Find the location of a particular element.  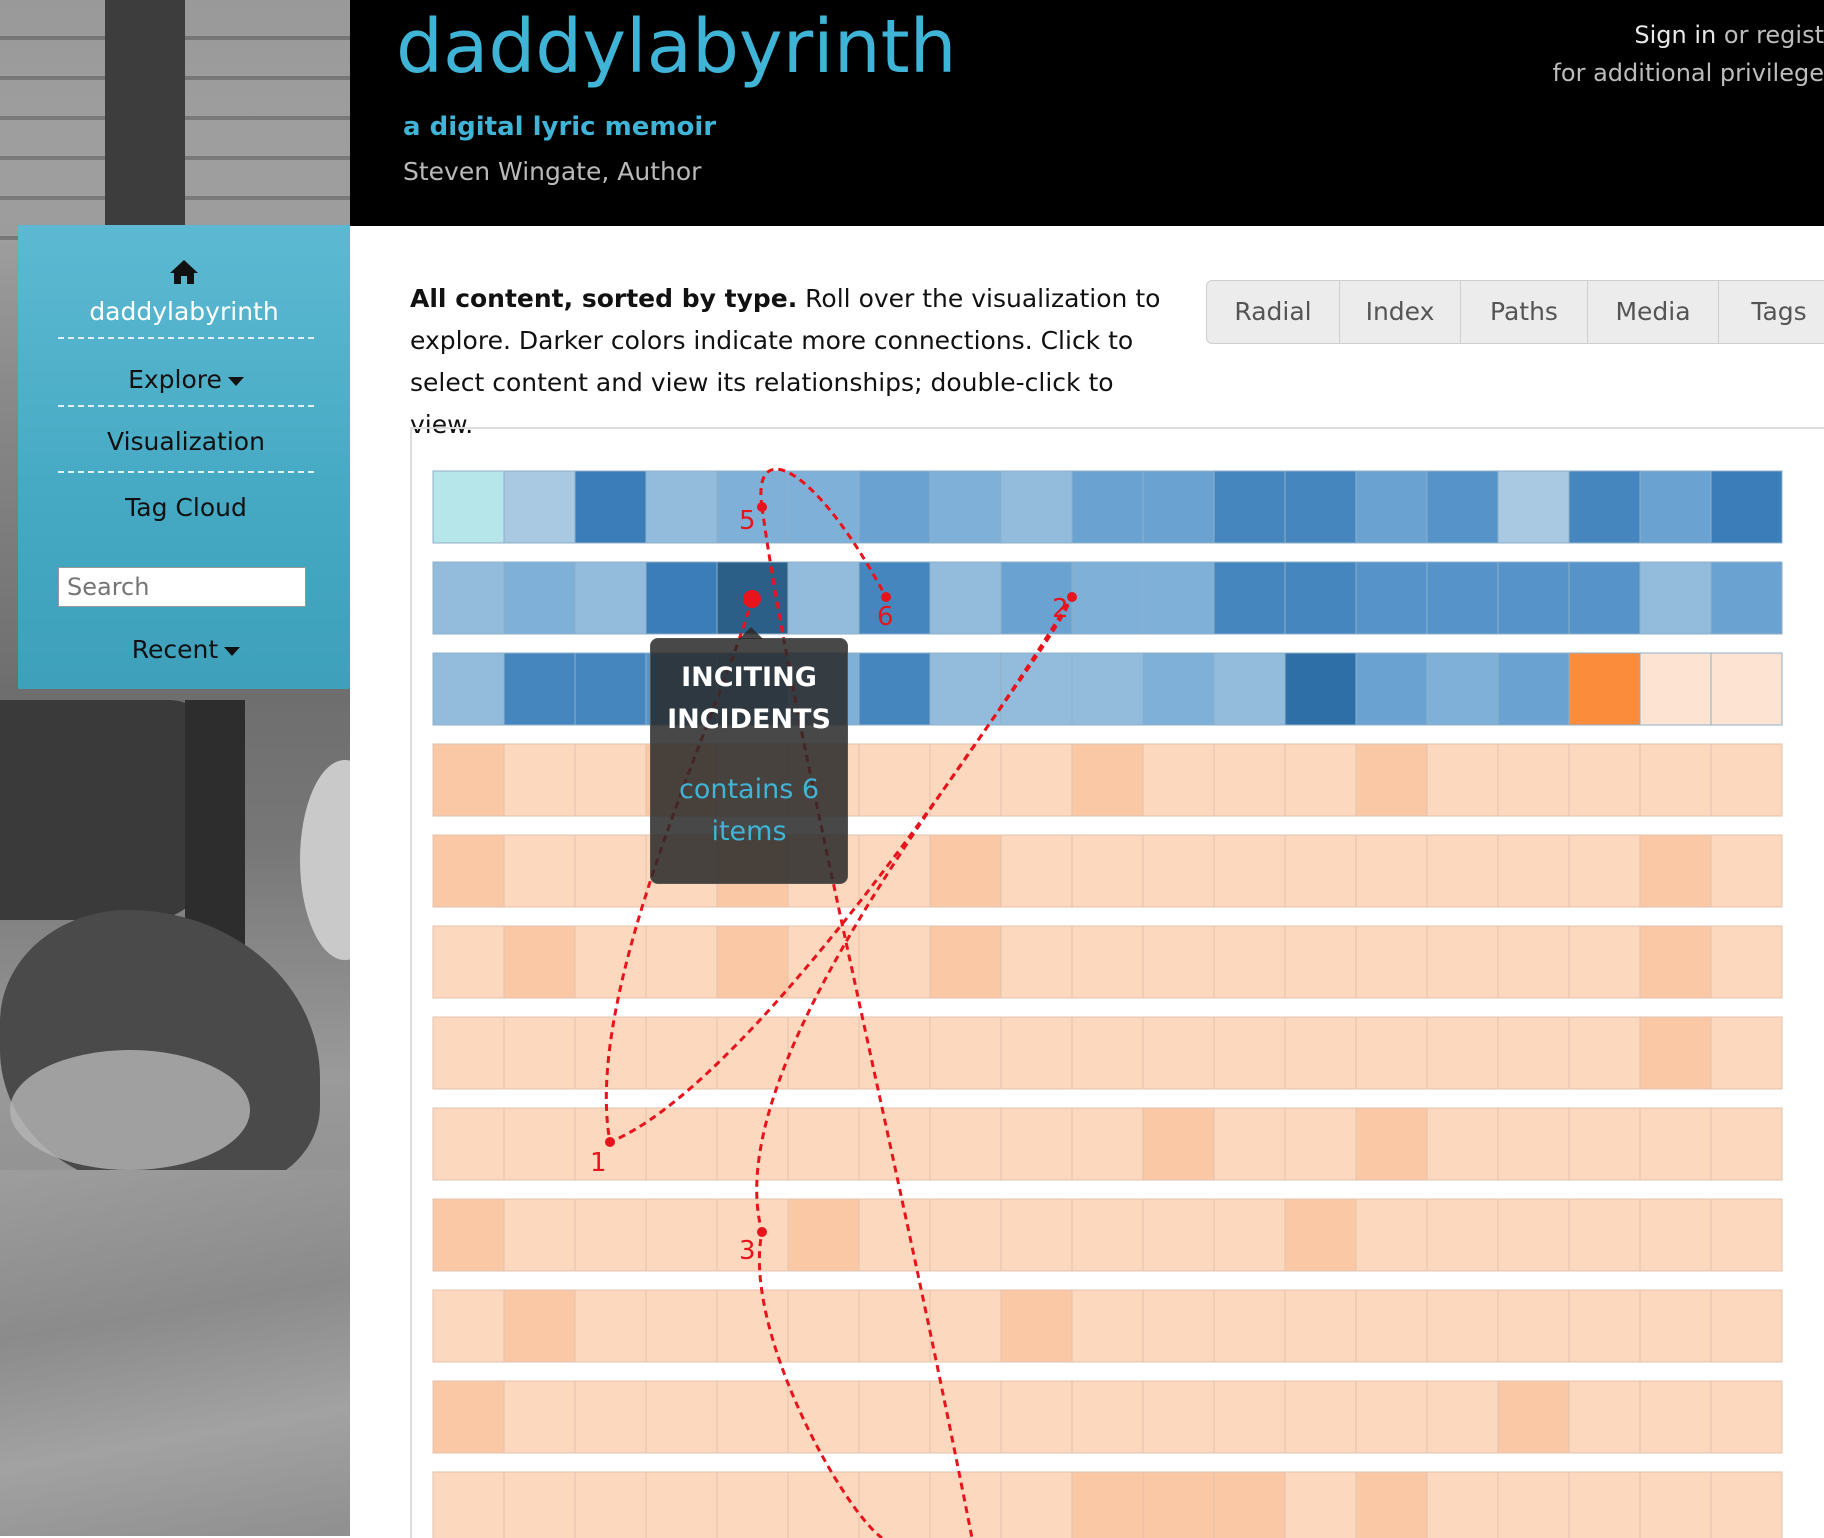

sidebar-site-link: daddylabyrinth is located at coordinates (184, 311).